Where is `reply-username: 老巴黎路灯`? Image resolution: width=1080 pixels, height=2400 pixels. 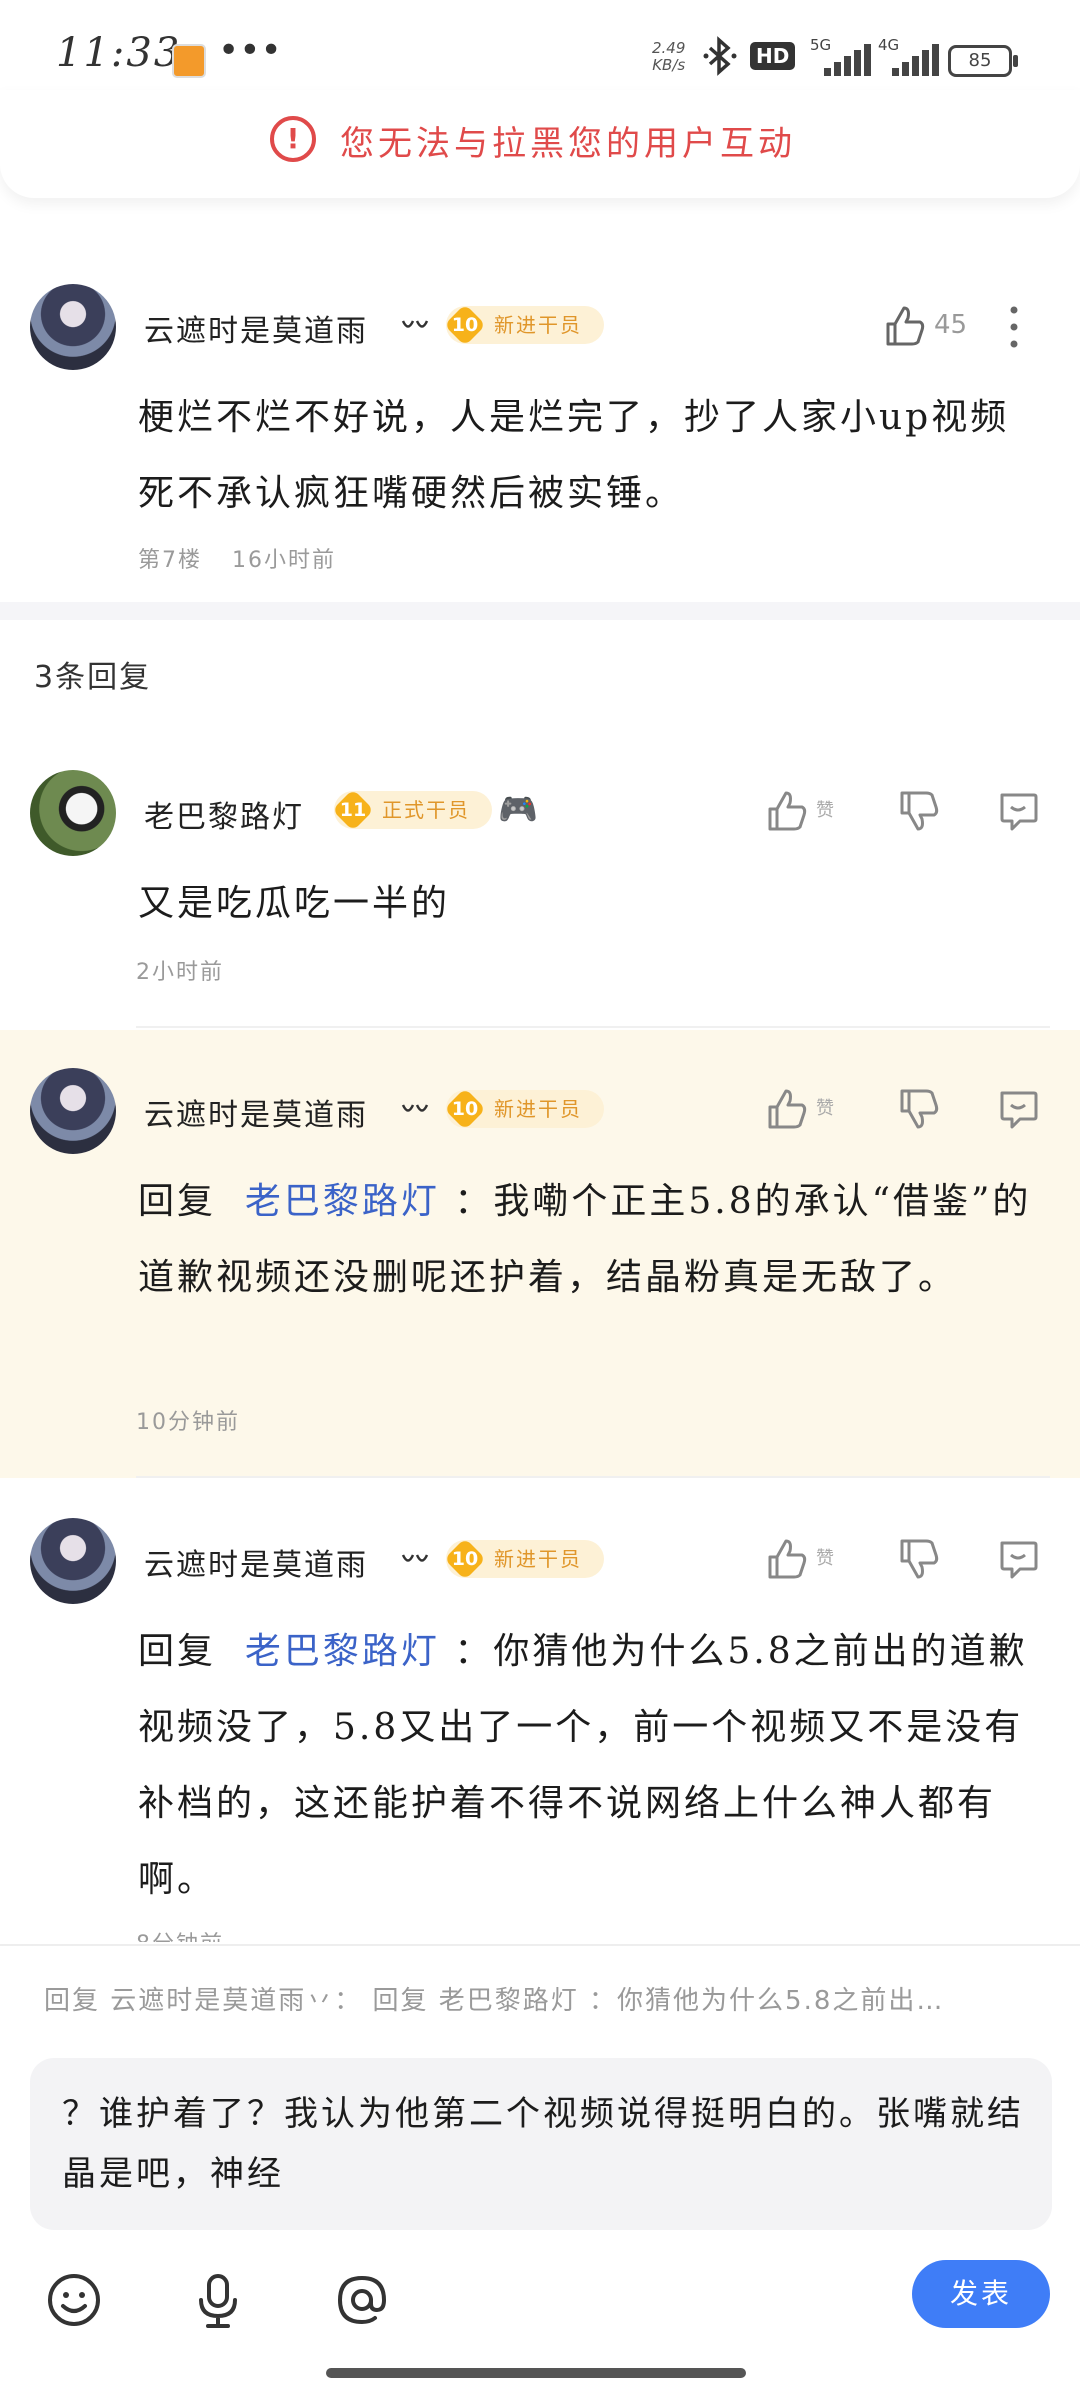 reply-username: 老巴黎路灯 is located at coordinates (224, 814).